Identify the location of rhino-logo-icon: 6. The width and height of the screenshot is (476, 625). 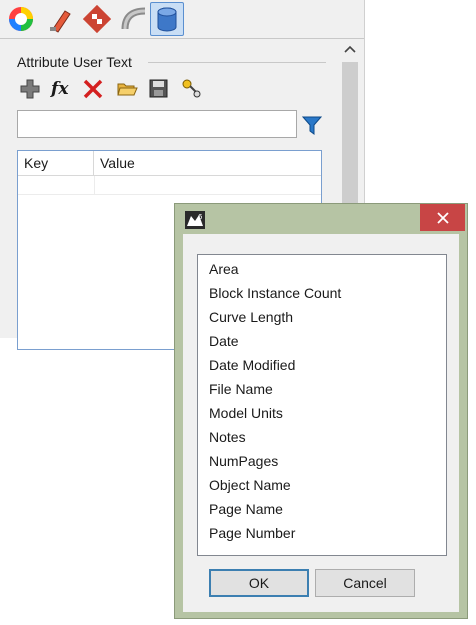
(195, 220).